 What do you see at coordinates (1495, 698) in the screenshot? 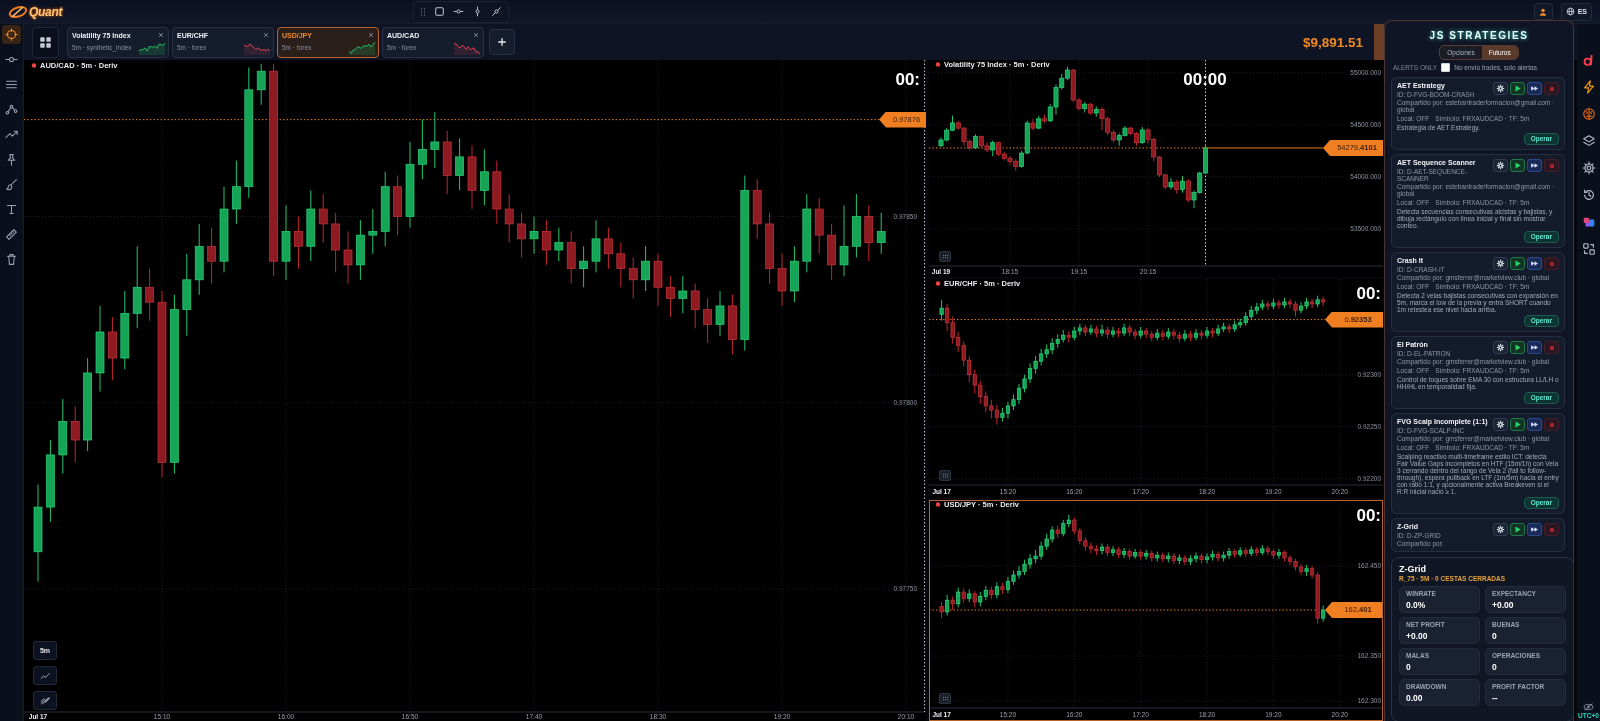
I see `stat-value: --` at bounding box center [1495, 698].